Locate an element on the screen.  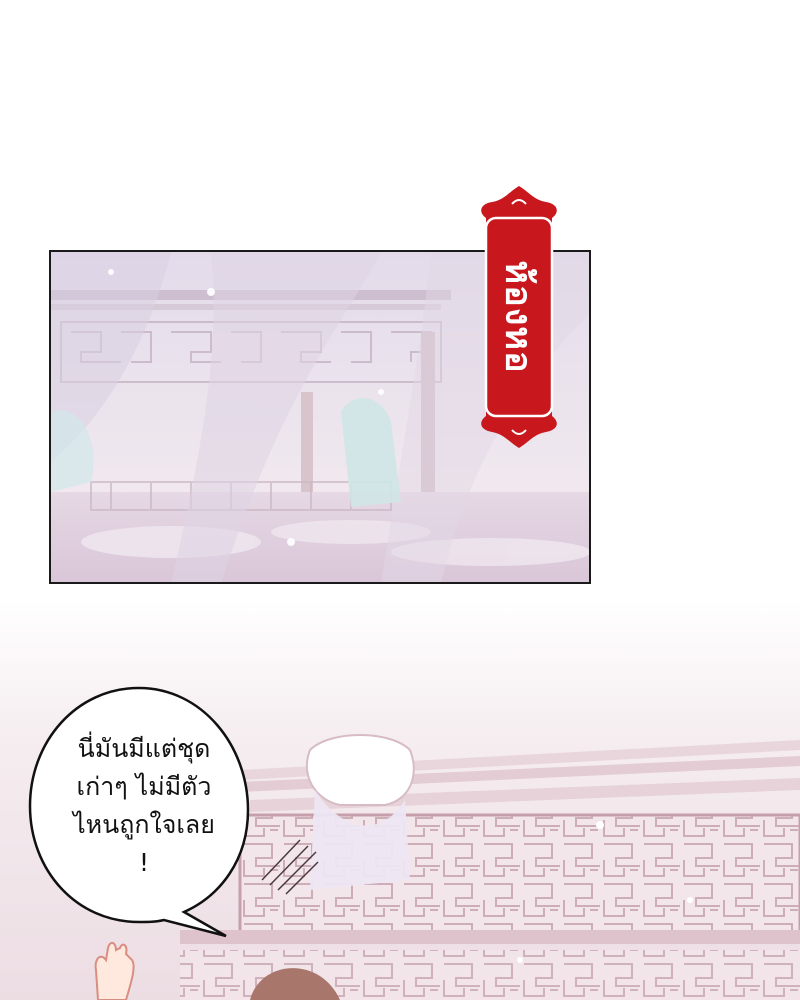
location-sign: ห้องหอ is located at coordinates (519, 317).